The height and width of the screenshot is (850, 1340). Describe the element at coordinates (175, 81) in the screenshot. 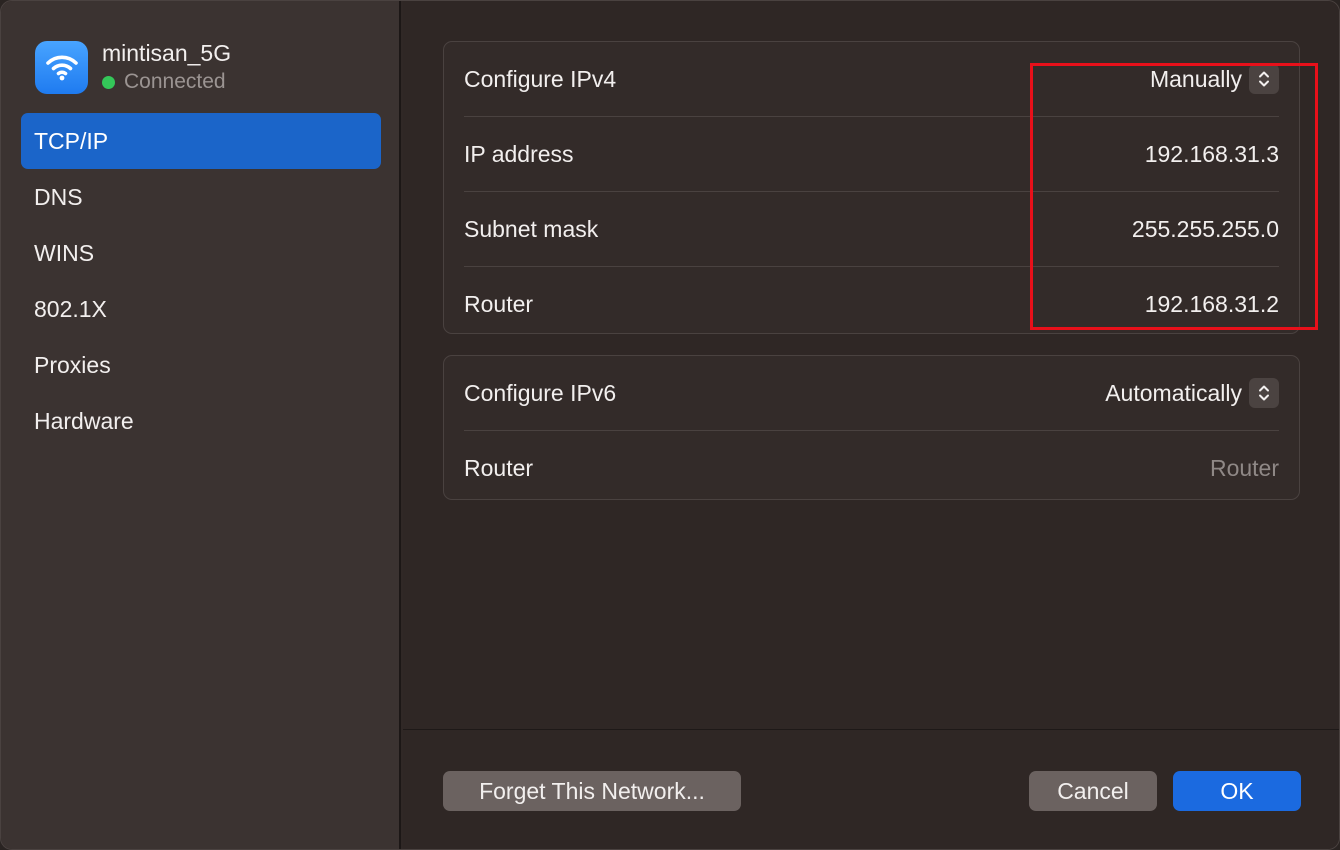

I see `network-status: Connected` at that location.